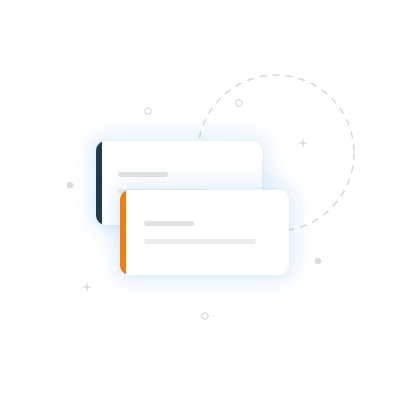 This screenshot has height=406, width=406. What do you see at coordinates (200, 241) in the screenshot?
I see `placeholder-text-line` at bounding box center [200, 241].